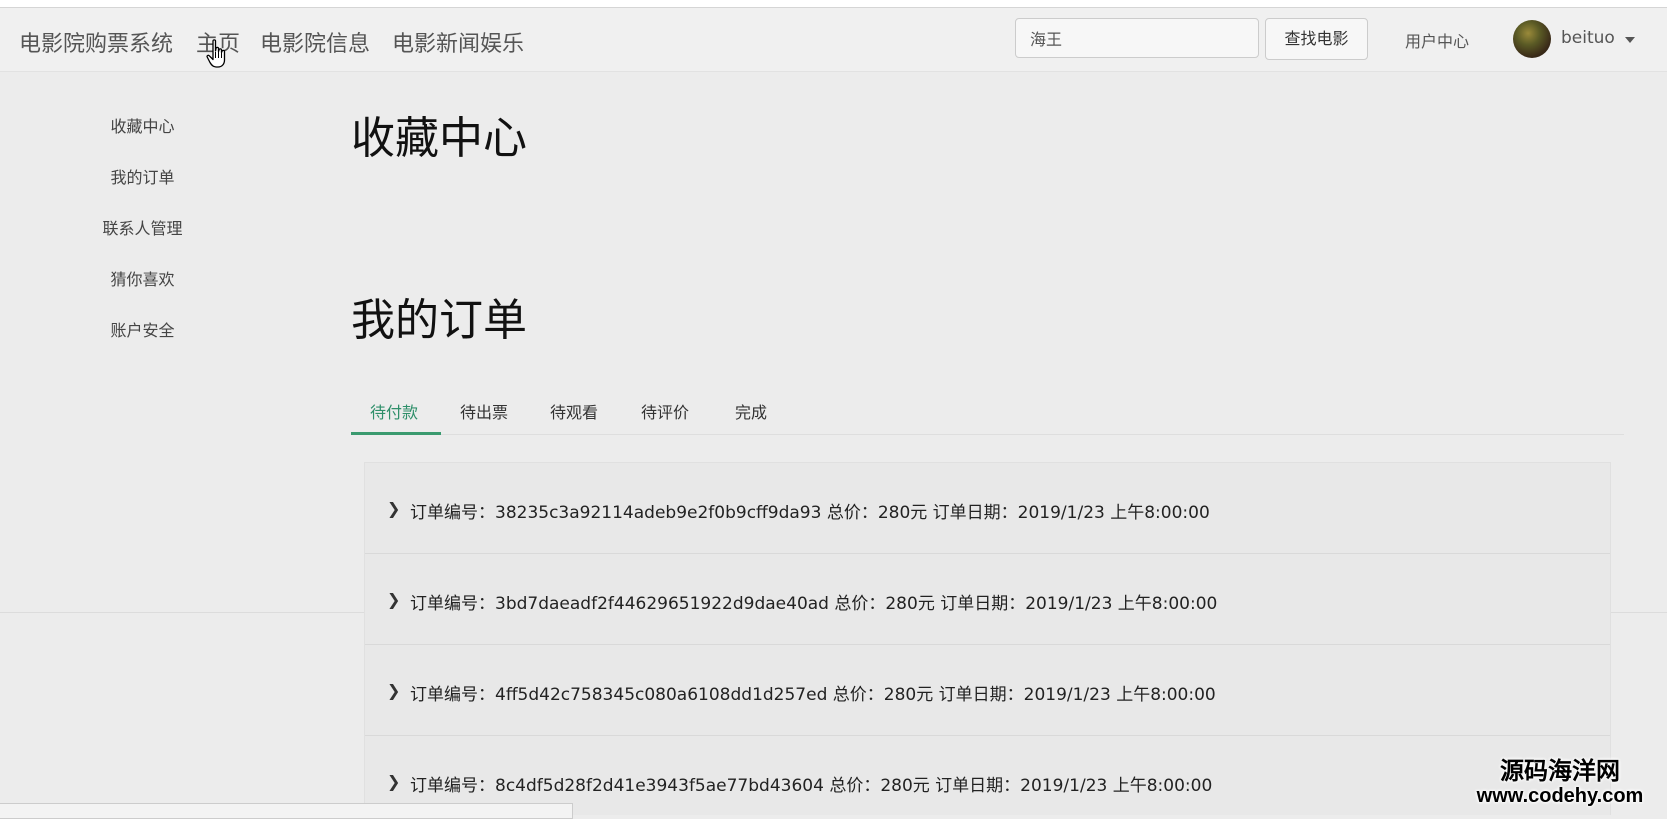 This screenshot has width=1667, height=819. I want to click on username-dropdown: beituo, so click(1588, 38).